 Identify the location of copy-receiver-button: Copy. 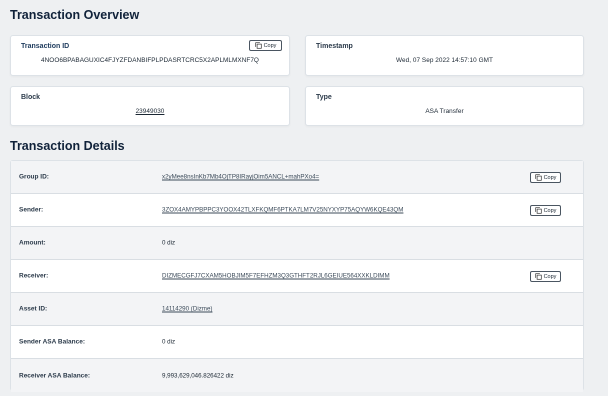
(545, 276).